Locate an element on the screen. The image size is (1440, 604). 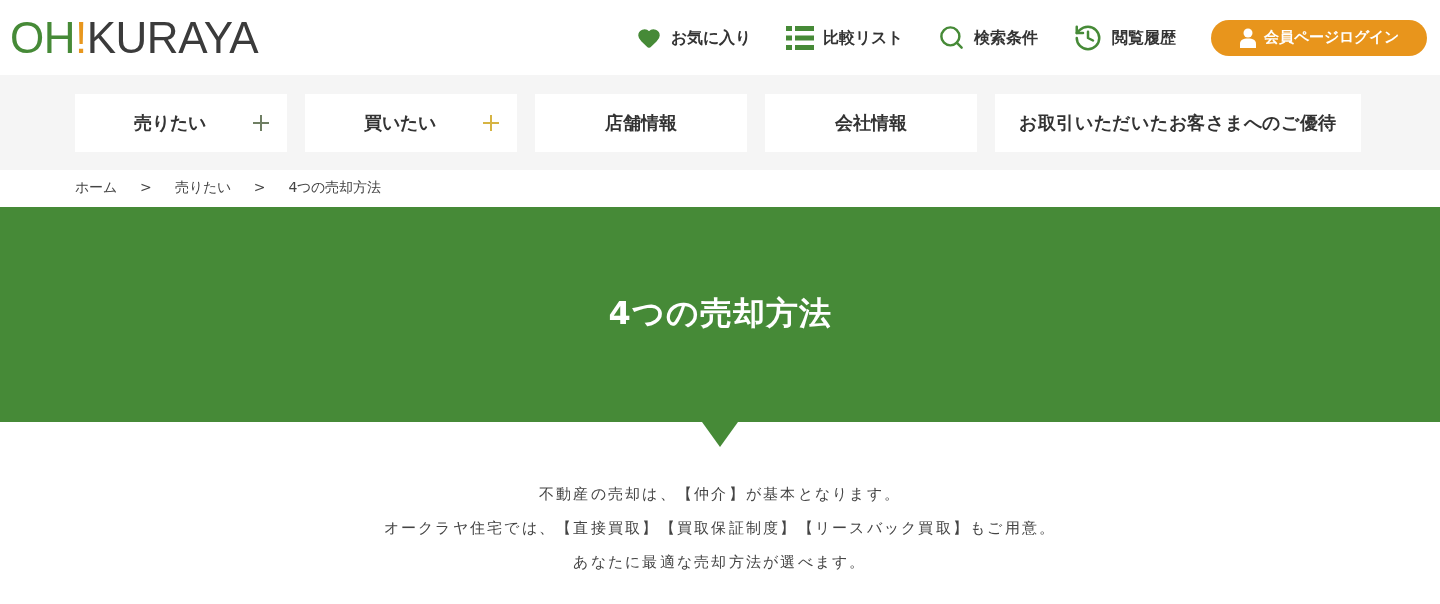
nav-tab: 買いたい is located at coordinates (411, 122).